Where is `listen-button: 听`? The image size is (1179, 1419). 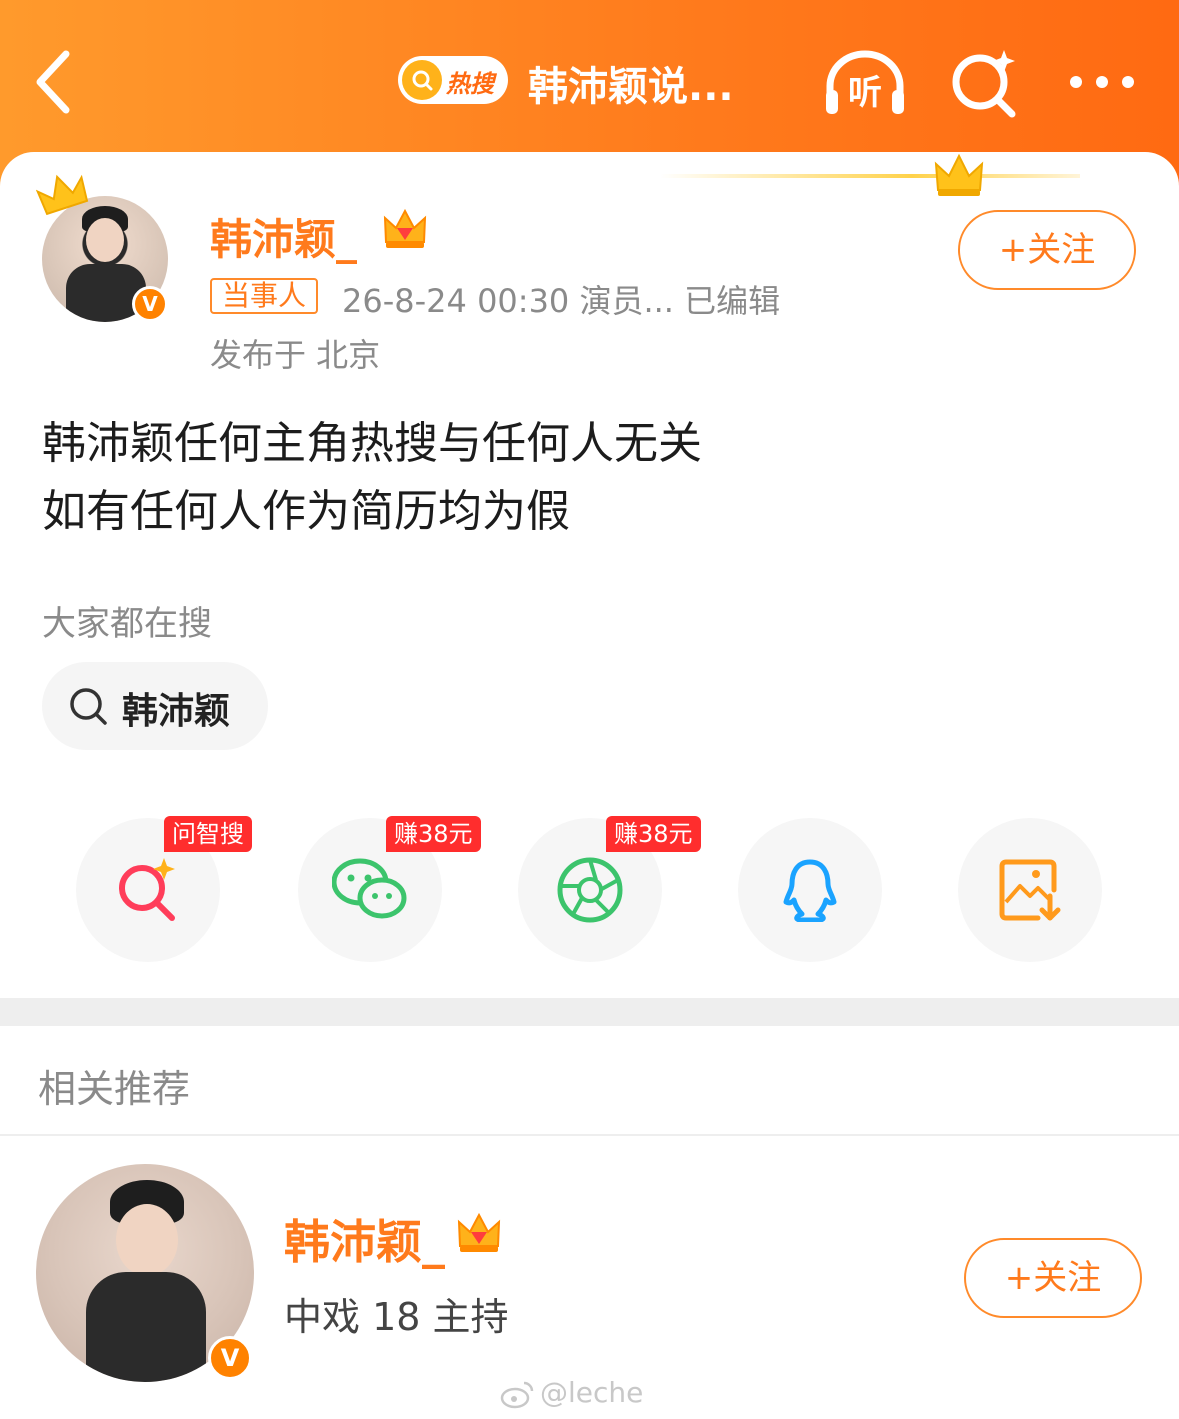
listen-button: 听 is located at coordinates (865, 82).